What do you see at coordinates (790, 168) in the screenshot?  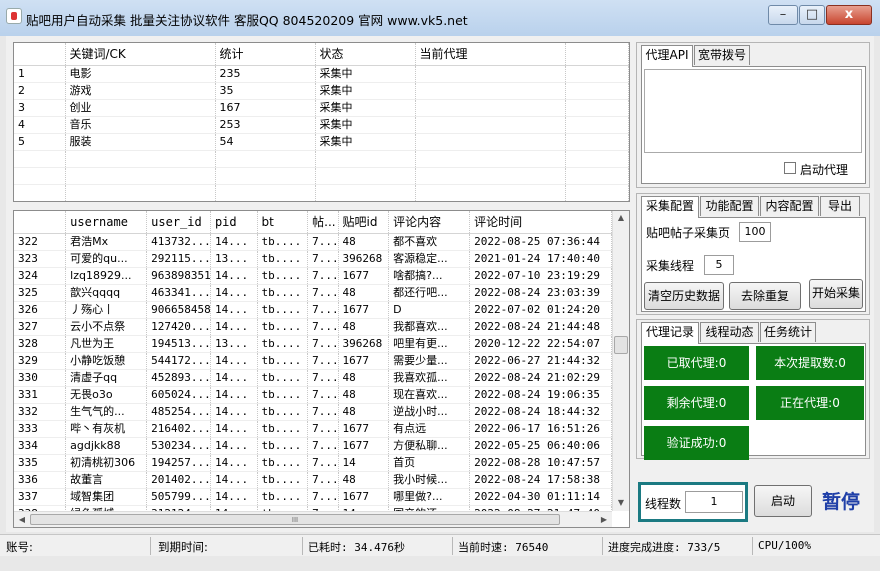 I see `enable-proxy-checkbox` at bounding box center [790, 168].